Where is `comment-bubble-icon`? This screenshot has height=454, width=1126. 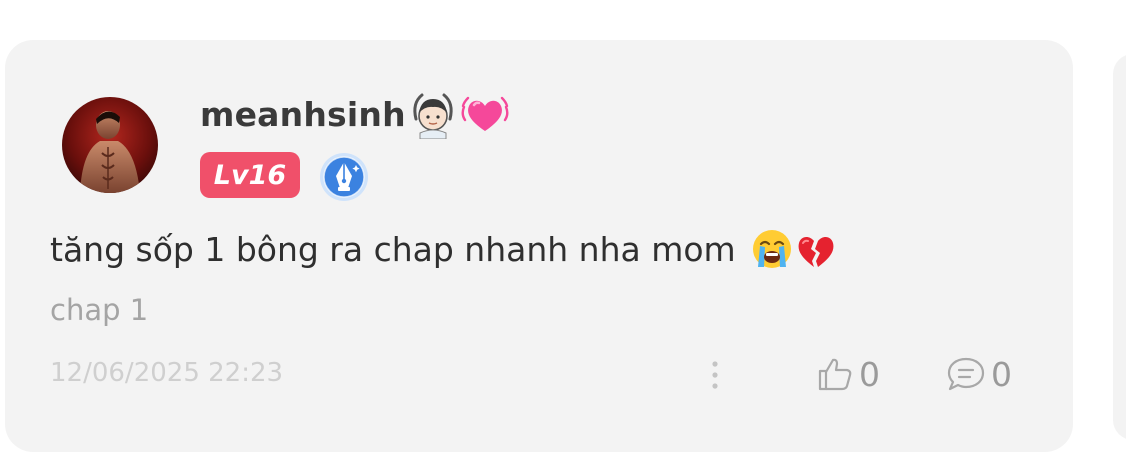
comment-bubble-icon is located at coordinates (966, 374).